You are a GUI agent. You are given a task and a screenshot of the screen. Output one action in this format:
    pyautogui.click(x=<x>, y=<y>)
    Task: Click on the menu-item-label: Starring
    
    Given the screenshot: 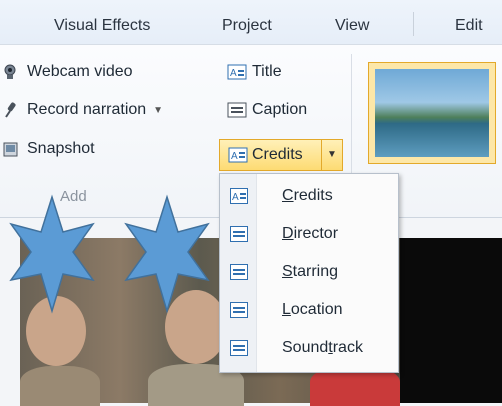 What is the action you would take?
    pyautogui.click(x=310, y=271)
    